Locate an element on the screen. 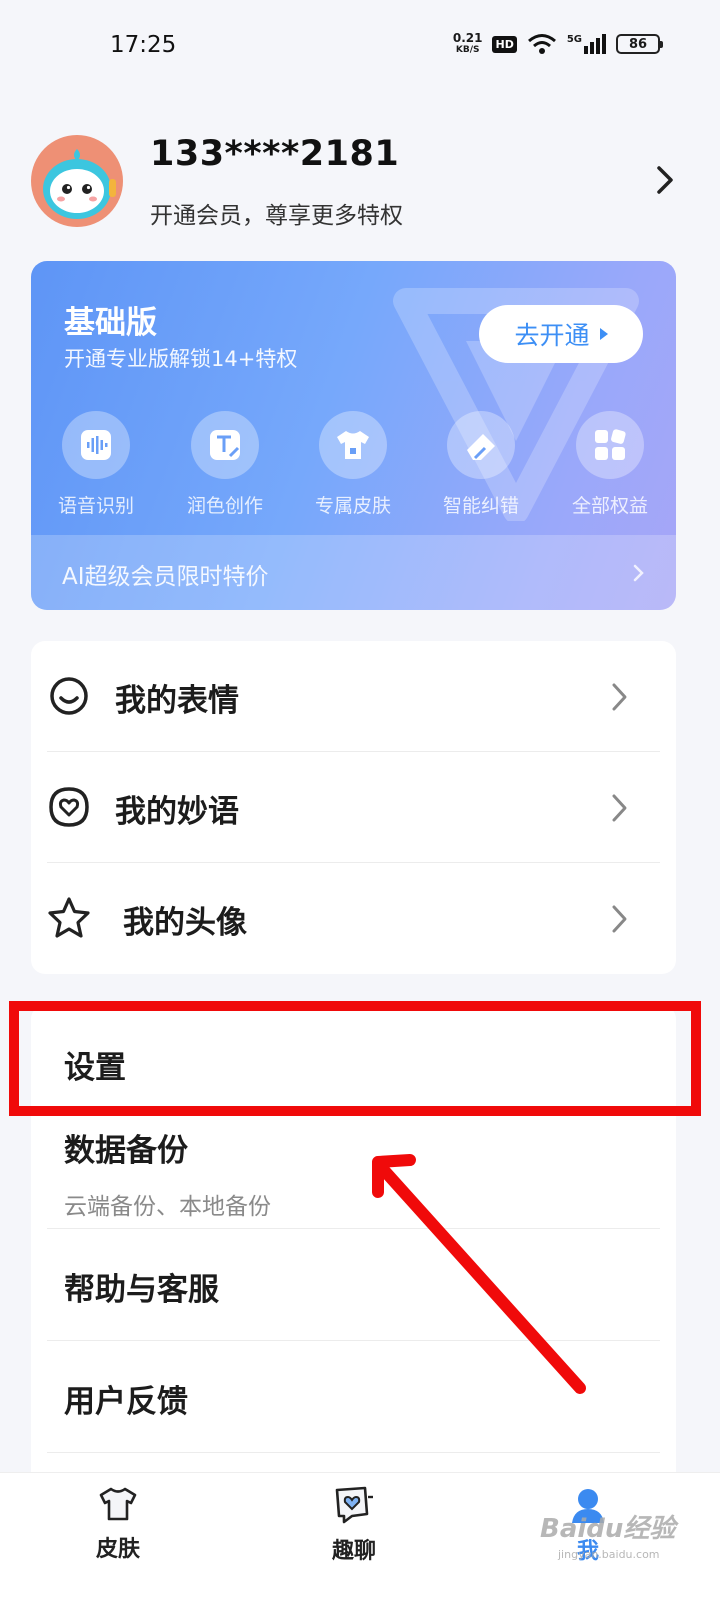 This screenshot has height=1600, width=720. wifi-icon is located at coordinates (541, 44).